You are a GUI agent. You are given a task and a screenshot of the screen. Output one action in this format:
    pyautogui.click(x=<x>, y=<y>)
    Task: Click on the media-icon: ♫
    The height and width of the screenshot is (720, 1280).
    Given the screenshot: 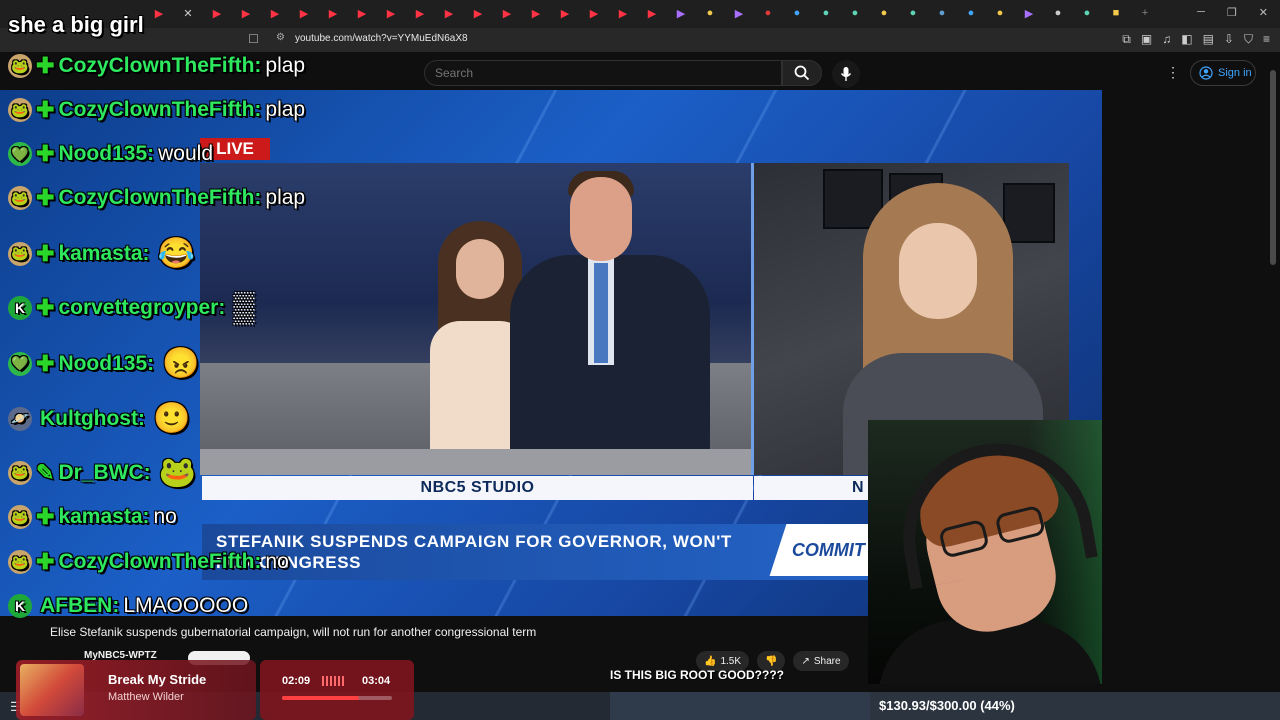 What is the action you would take?
    pyautogui.click(x=1166, y=39)
    